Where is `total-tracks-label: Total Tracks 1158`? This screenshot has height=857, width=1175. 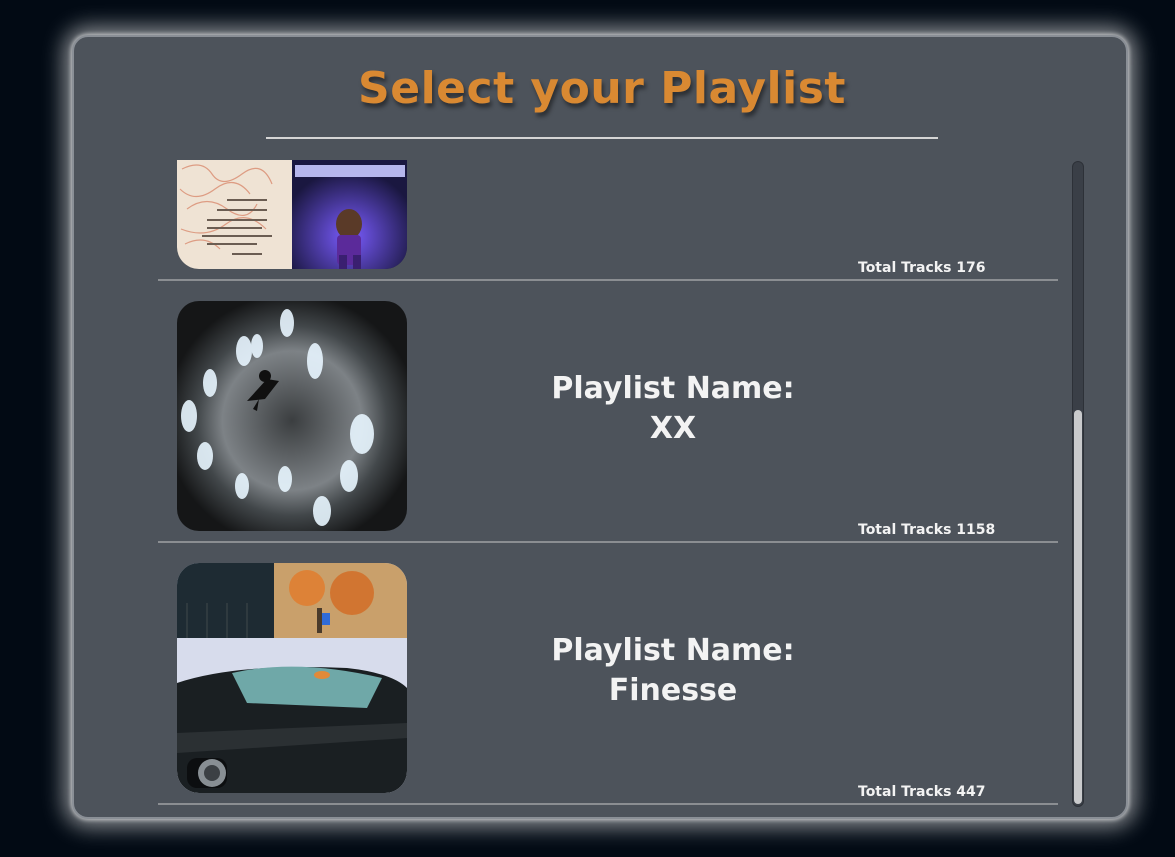
total-tracks-label: Total Tracks 1158 is located at coordinates (927, 530).